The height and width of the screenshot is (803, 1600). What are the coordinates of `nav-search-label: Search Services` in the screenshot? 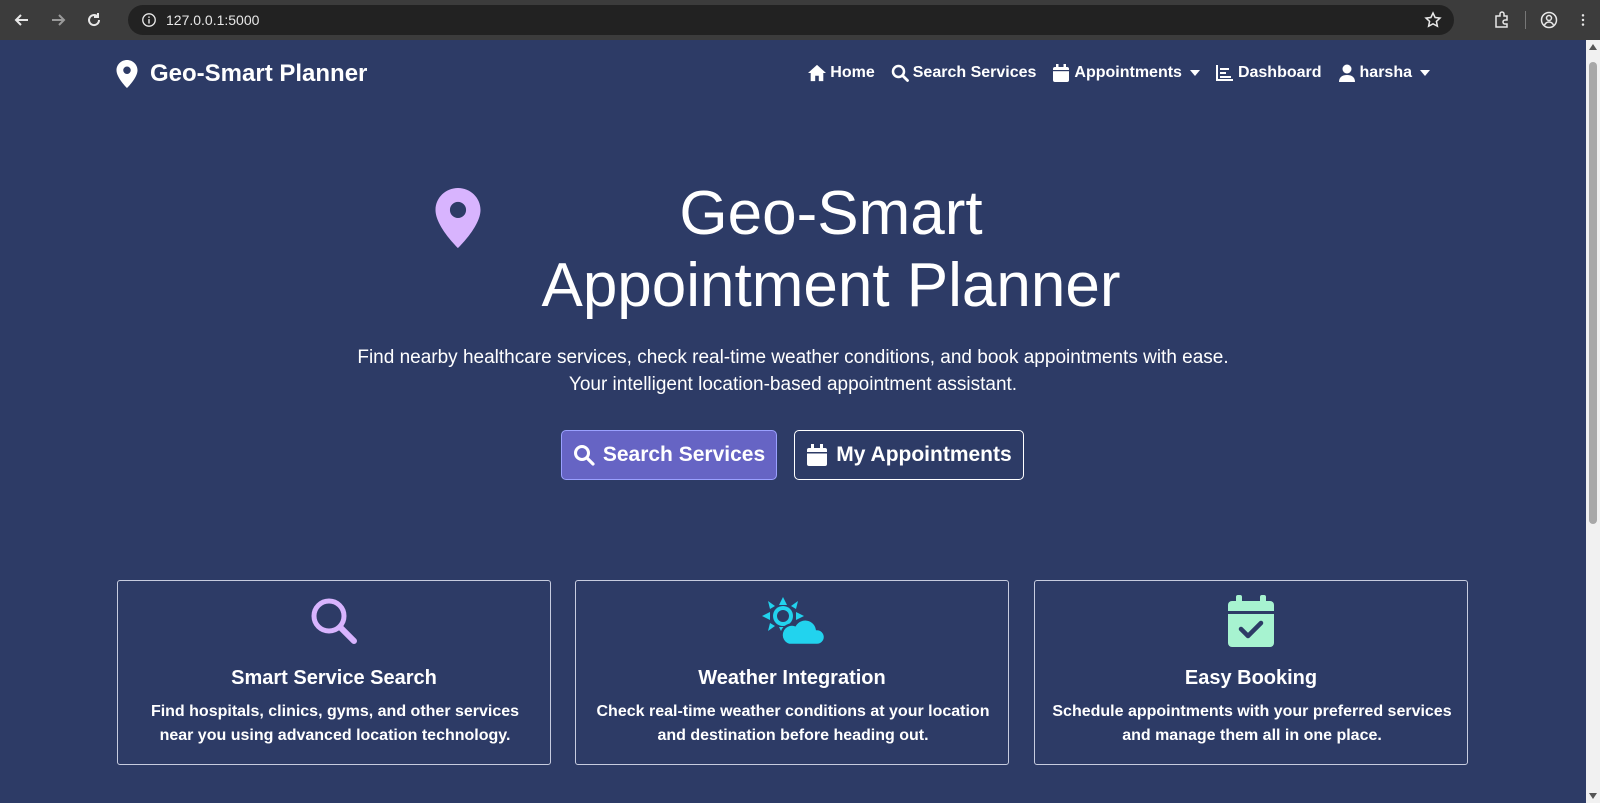 It's located at (974, 72).